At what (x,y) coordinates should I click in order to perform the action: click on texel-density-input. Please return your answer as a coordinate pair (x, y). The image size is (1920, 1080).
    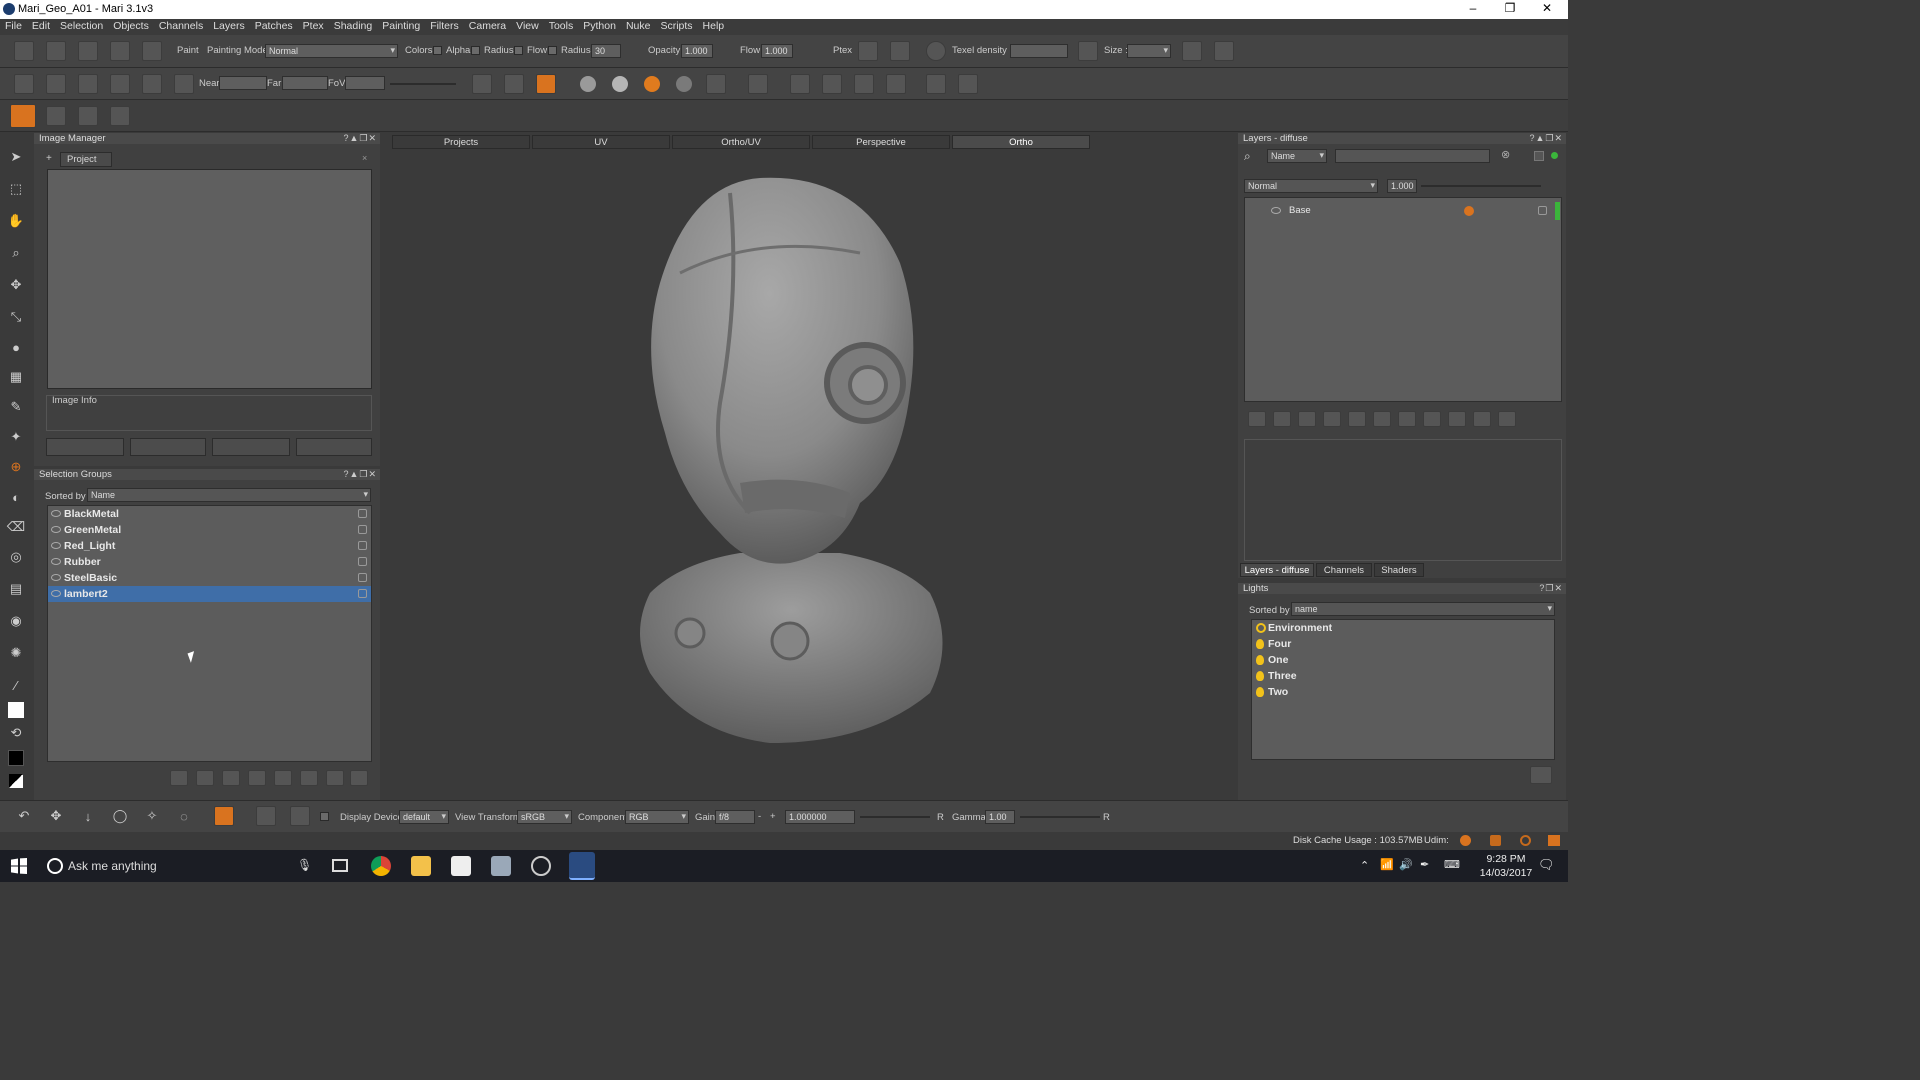
    Looking at the image, I should click on (1039, 51).